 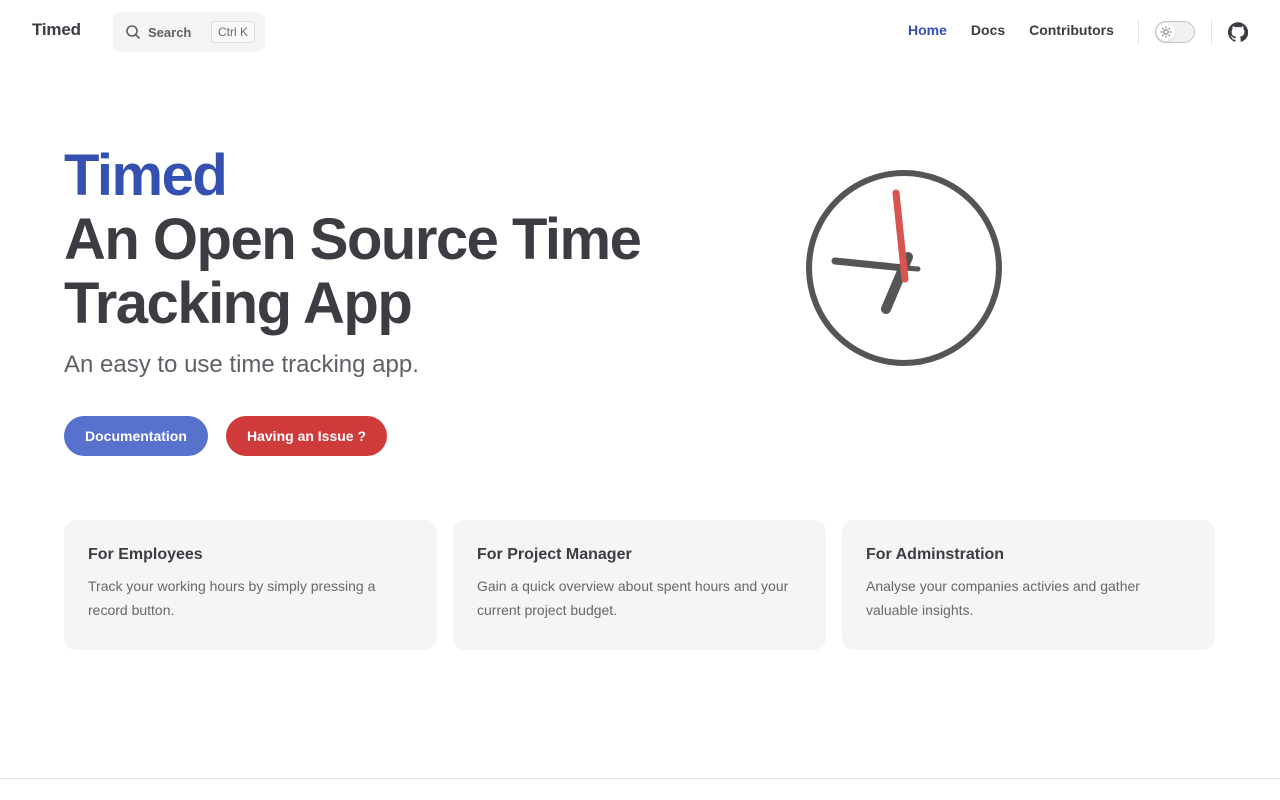 What do you see at coordinates (353, 271) in the screenshot?
I see `hero-text: An Open Source Time Tracking App` at bounding box center [353, 271].